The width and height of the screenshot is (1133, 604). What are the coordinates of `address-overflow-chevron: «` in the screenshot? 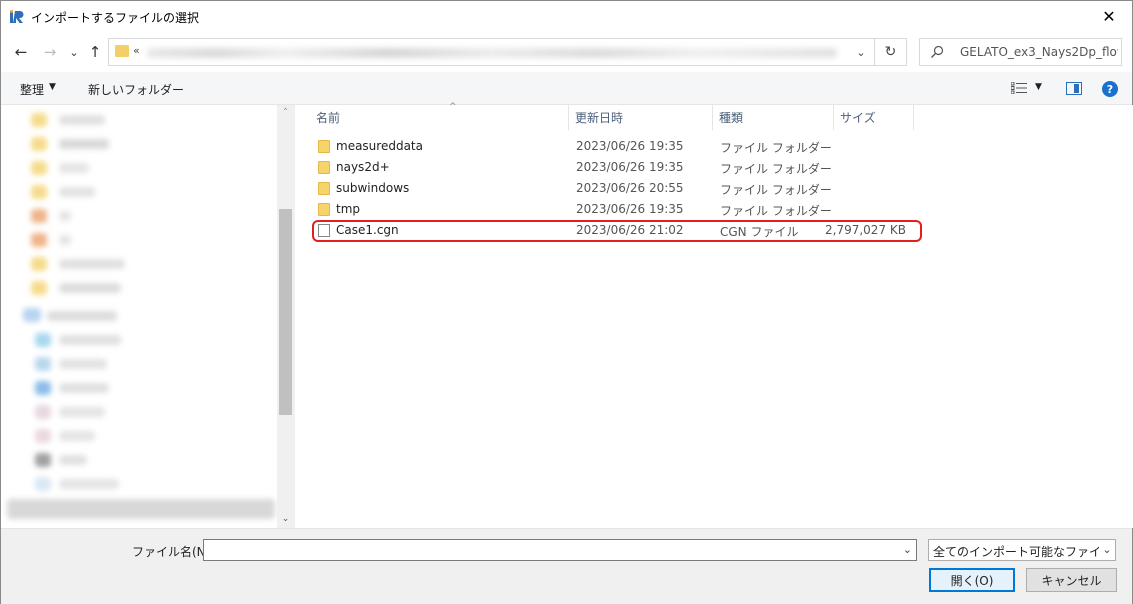 It's located at (136, 50).